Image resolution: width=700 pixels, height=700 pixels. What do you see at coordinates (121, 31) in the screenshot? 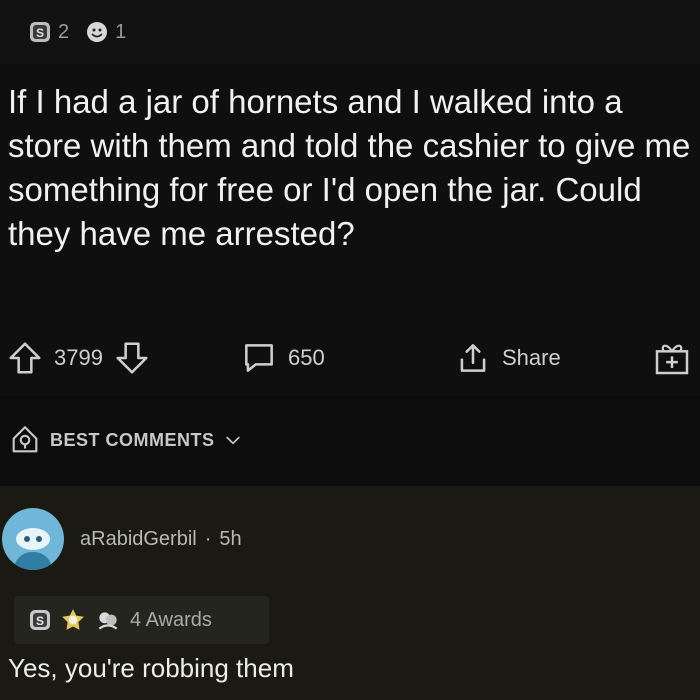
I see `wholesome-award-count: 1` at bounding box center [121, 31].